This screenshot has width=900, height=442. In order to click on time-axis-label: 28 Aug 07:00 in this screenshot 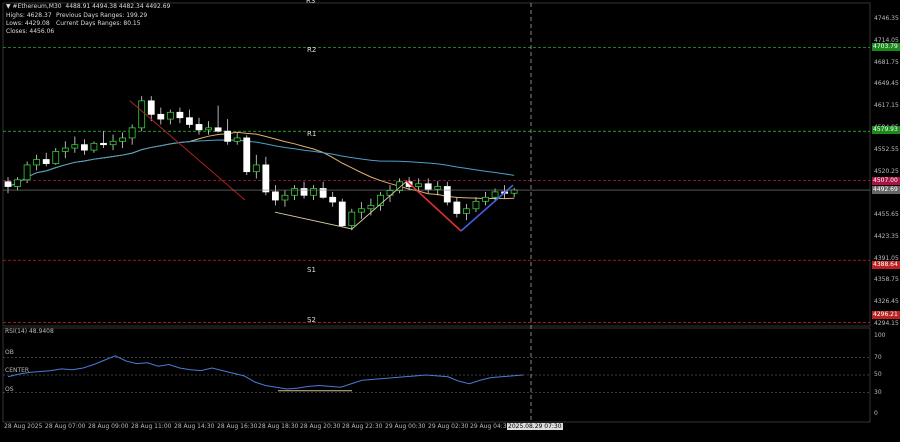, I will do `click(65, 426)`.